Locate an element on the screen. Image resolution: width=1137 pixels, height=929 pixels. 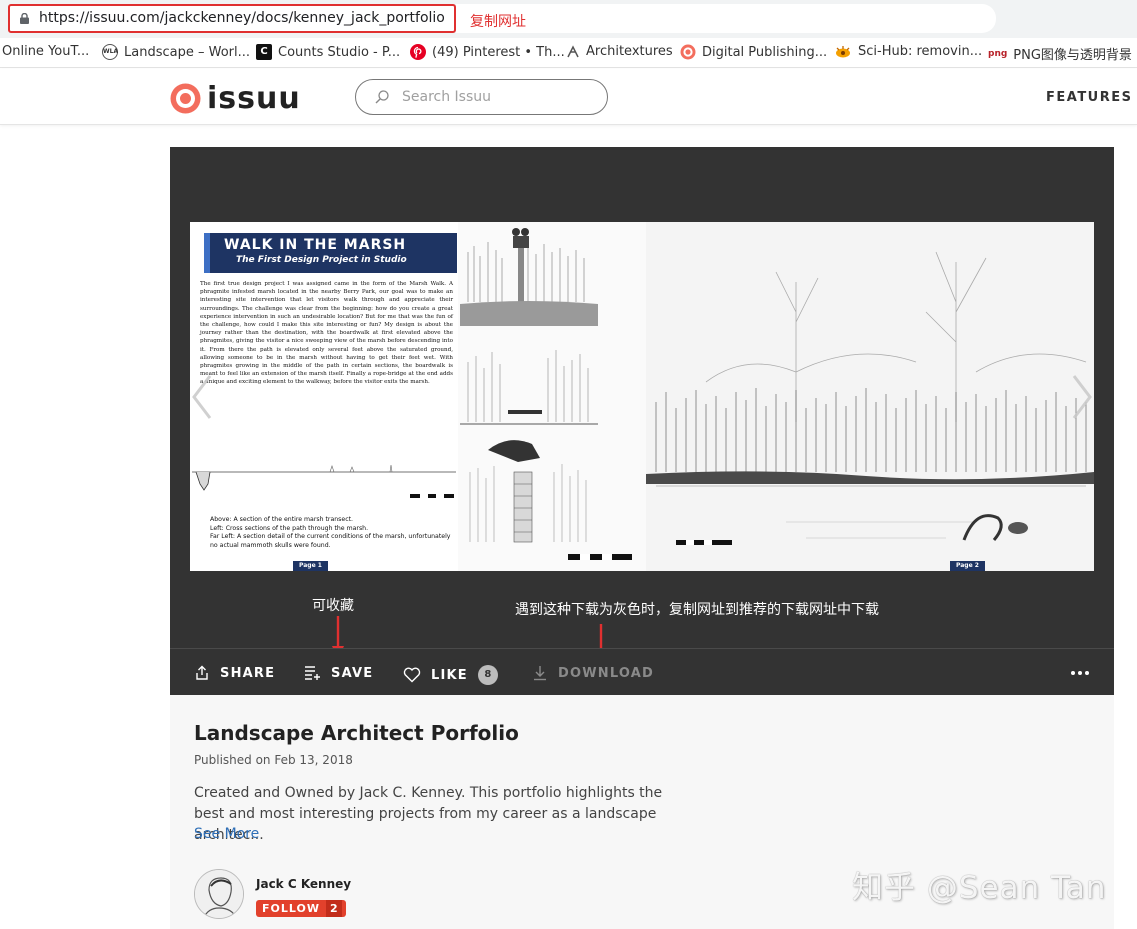
download-icon is located at coordinates (540, 673).